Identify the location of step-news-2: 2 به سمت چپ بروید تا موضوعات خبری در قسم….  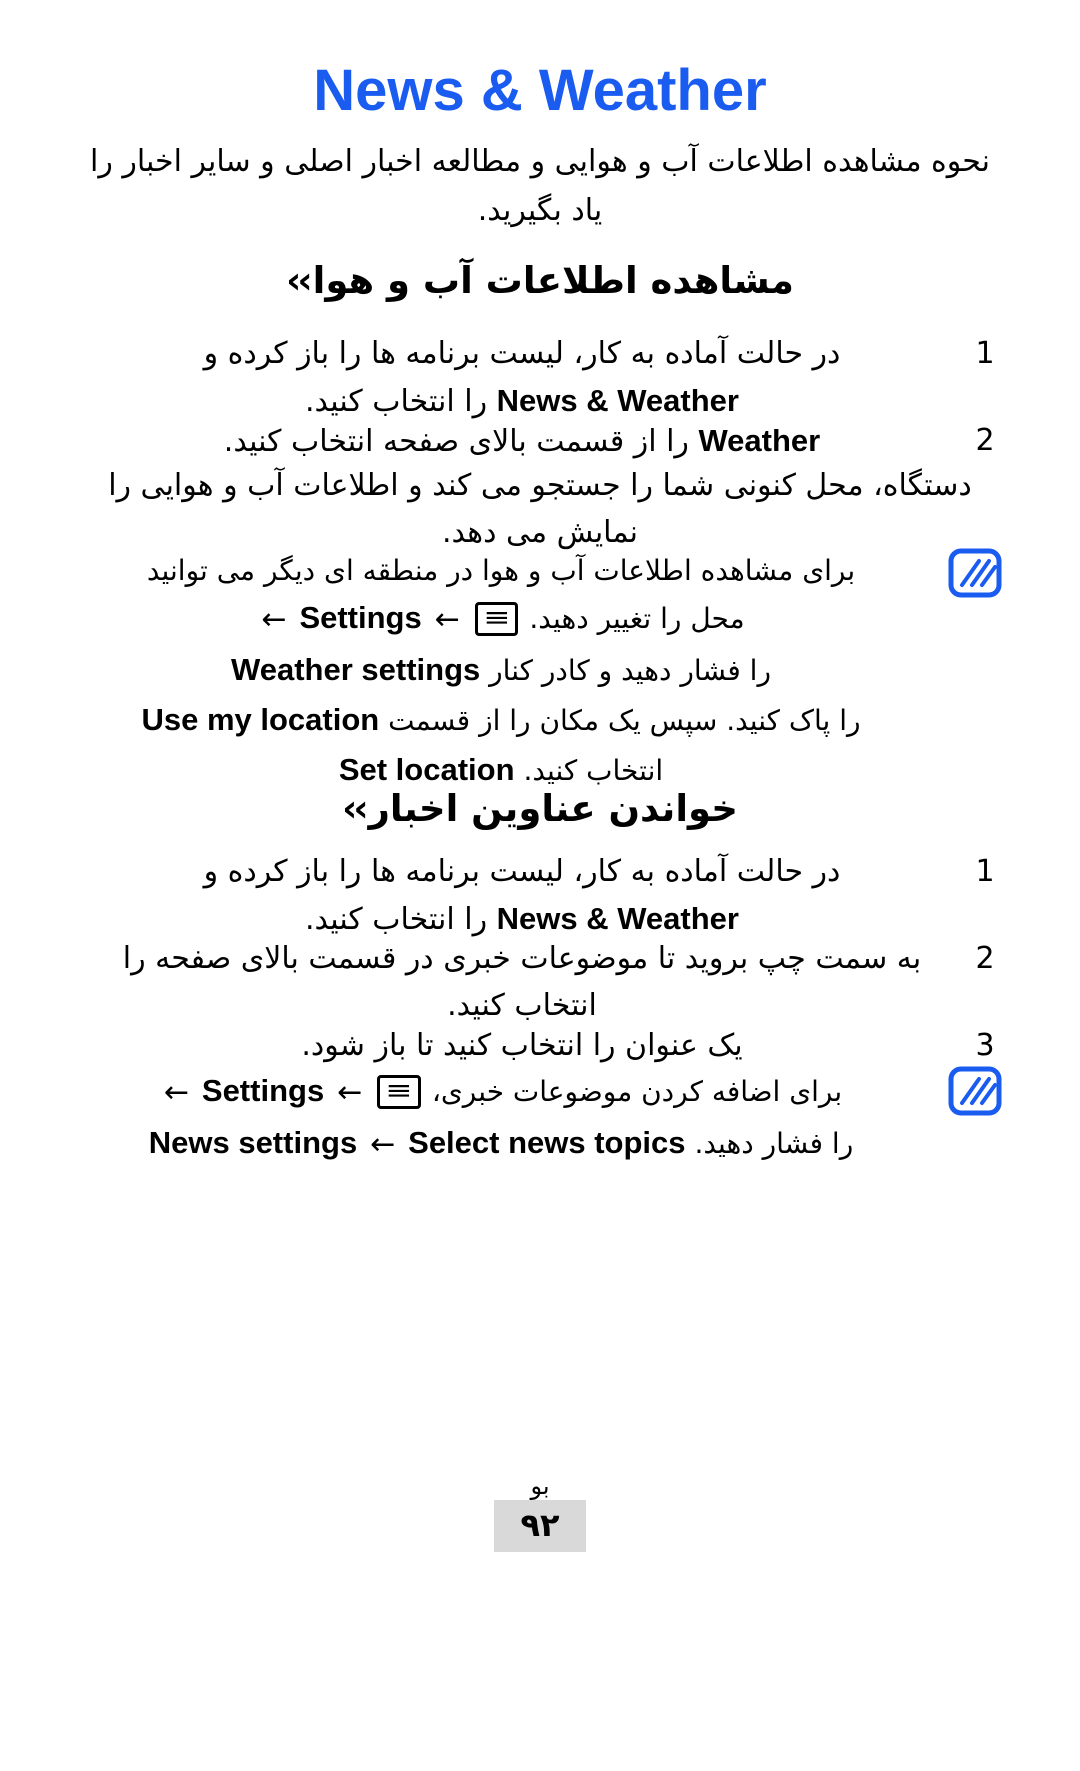
(540, 982).